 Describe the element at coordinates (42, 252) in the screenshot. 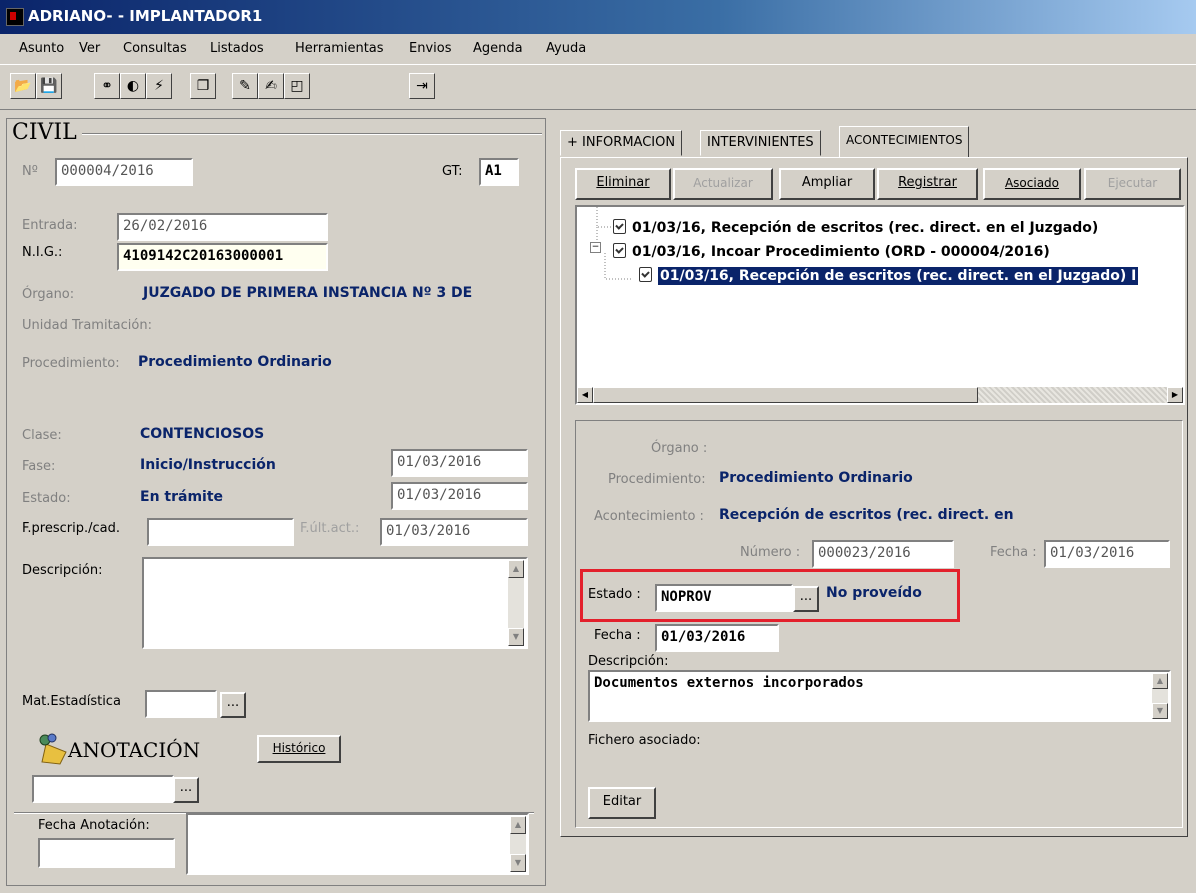

I see `nig-label: N.I.G.:` at that location.